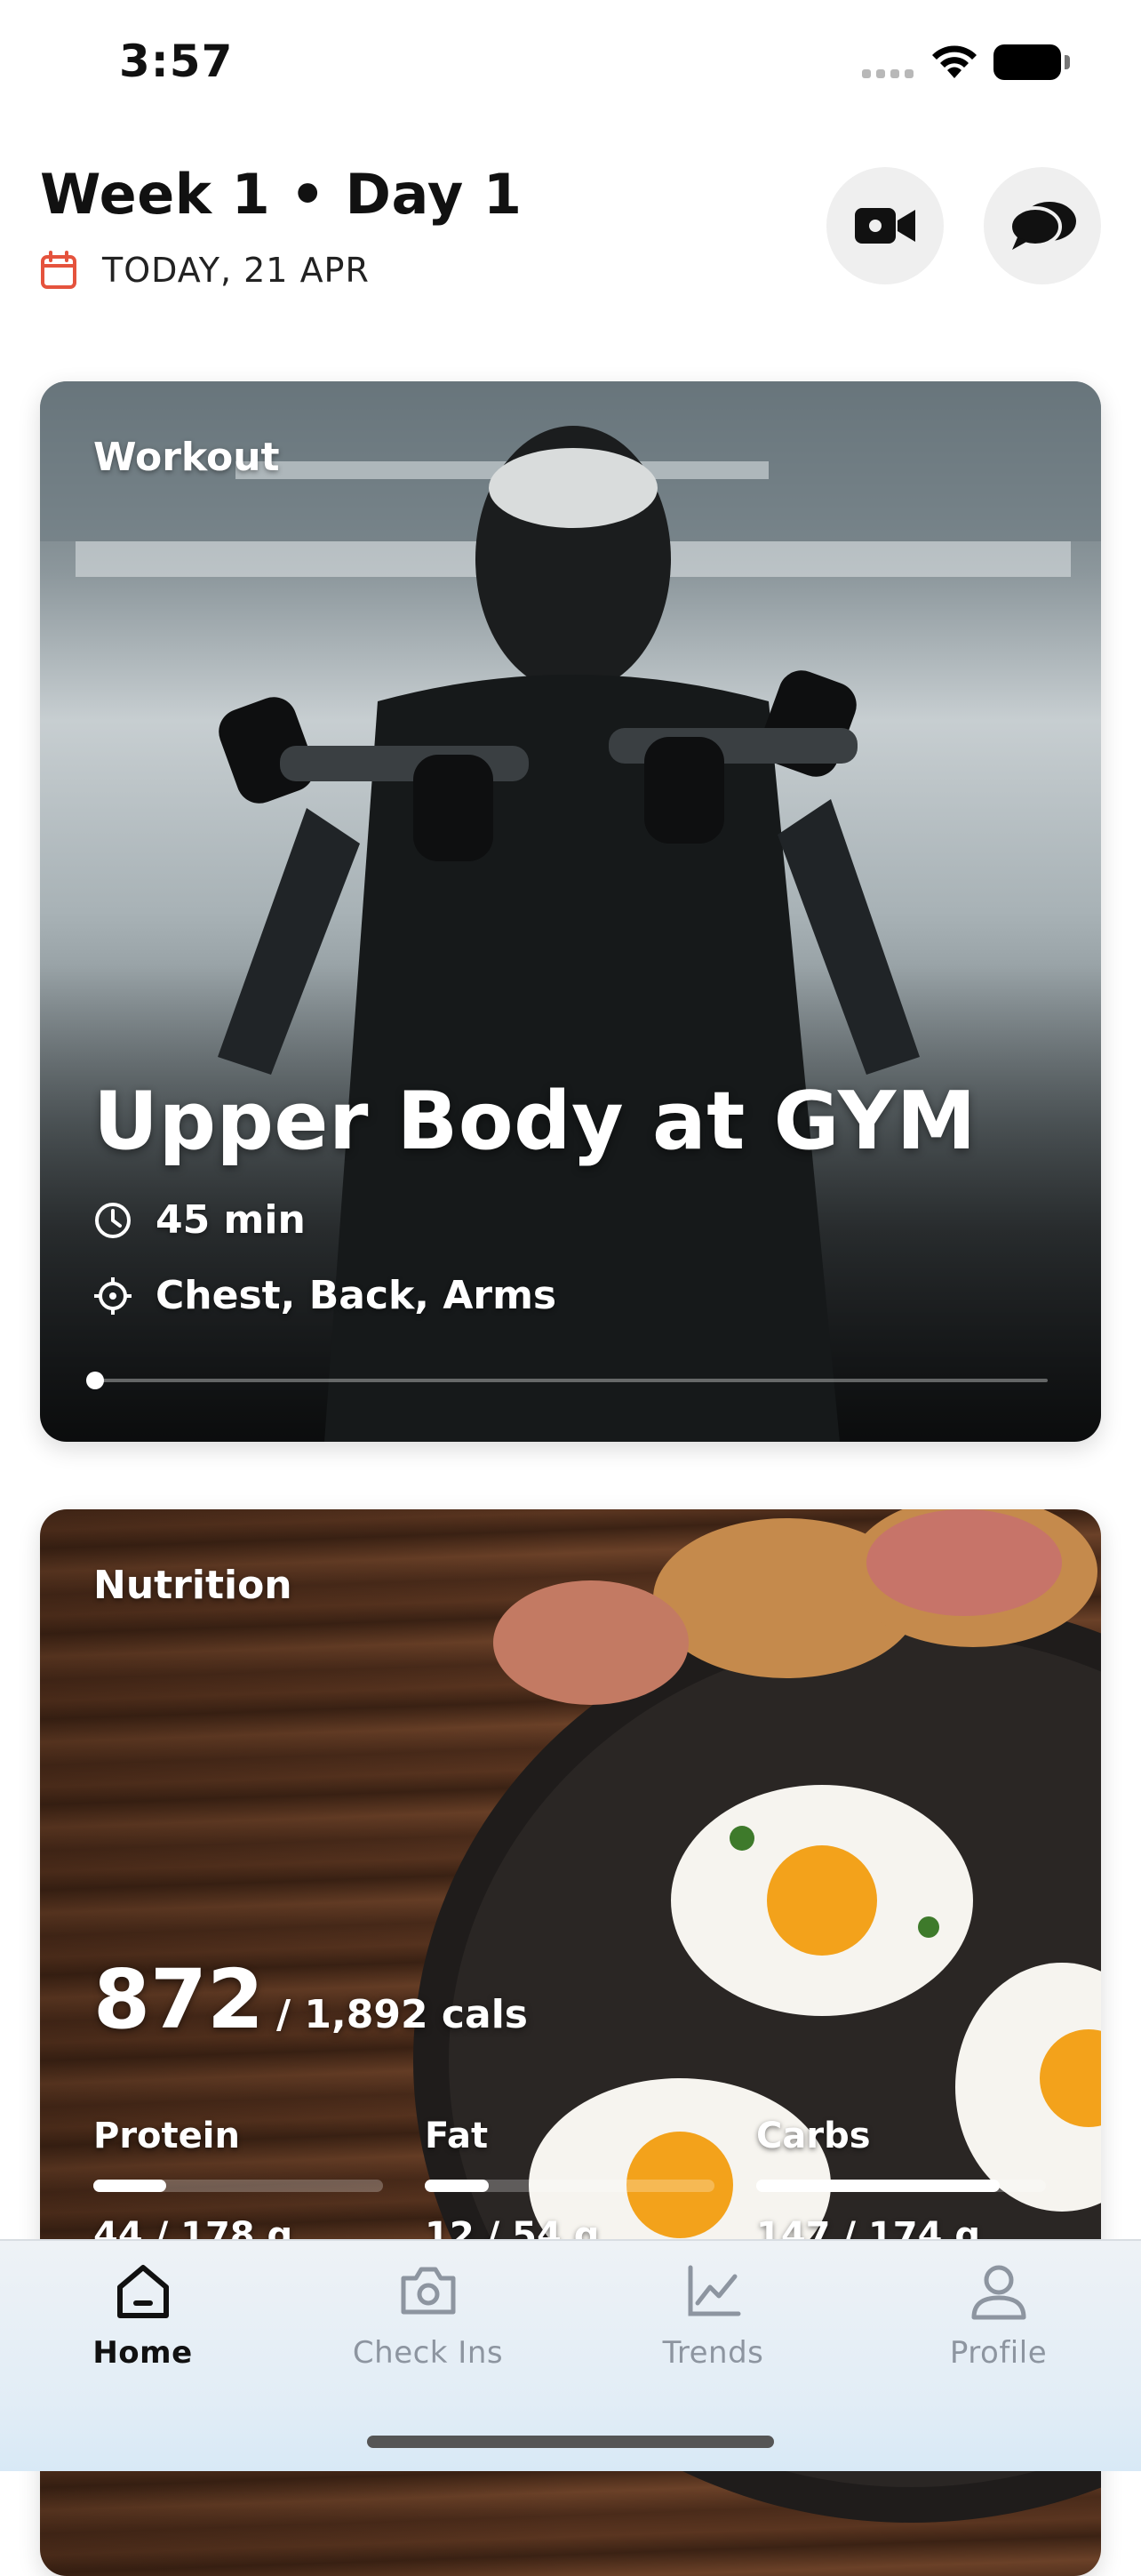 The width and height of the screenshot is (1141, 2576). Describe the element at coordinates (570, 2442) in the screenshot. I see `home-indicator` at that location.